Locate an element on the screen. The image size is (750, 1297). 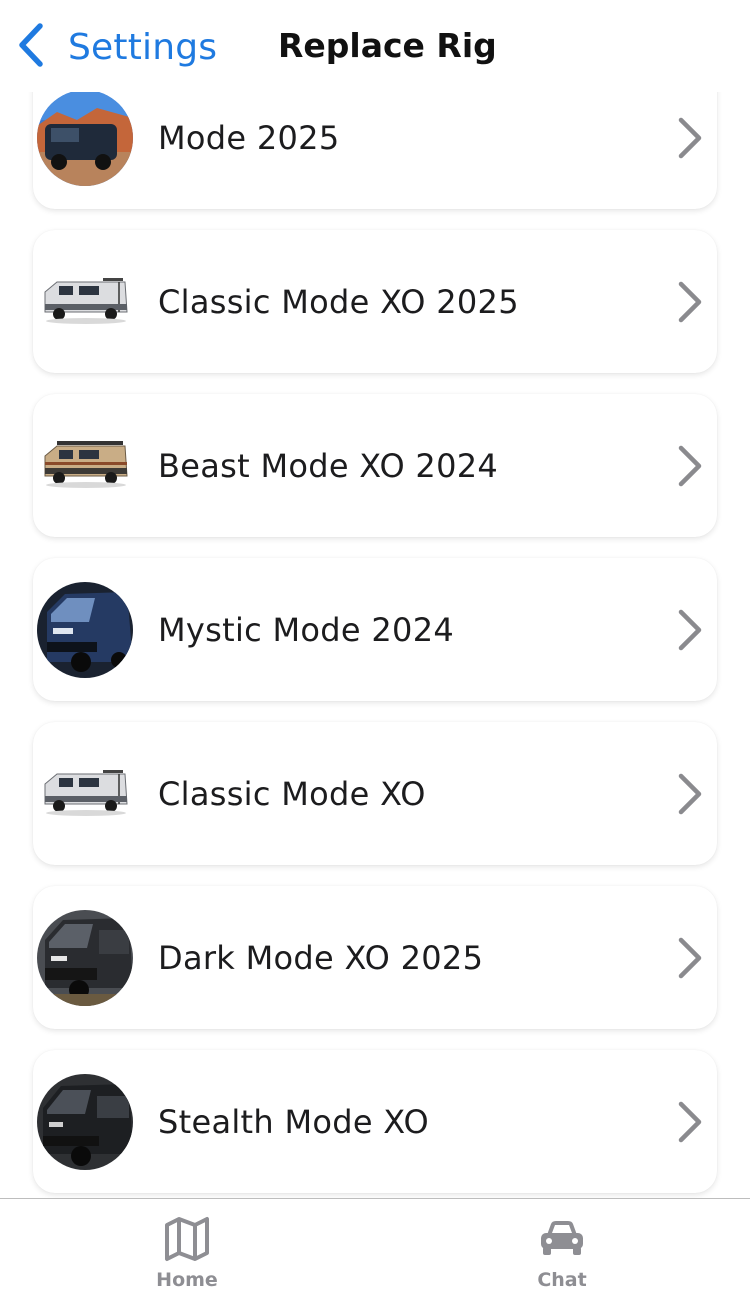
page-title: Replace Rig is located at coordinates (387, 45).